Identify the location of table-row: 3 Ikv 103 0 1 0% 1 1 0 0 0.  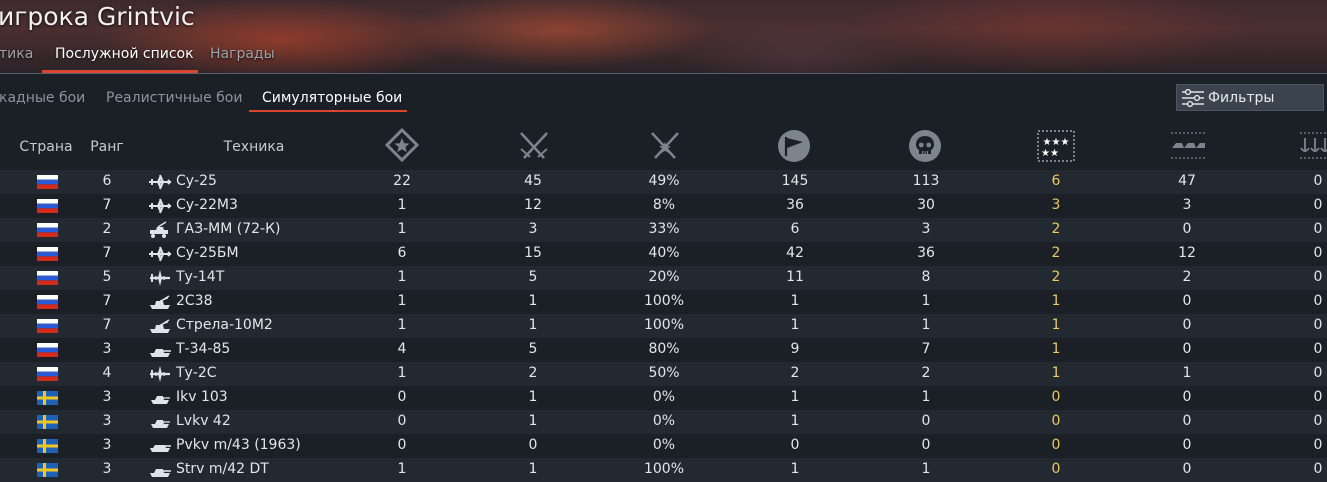
(663, 398).